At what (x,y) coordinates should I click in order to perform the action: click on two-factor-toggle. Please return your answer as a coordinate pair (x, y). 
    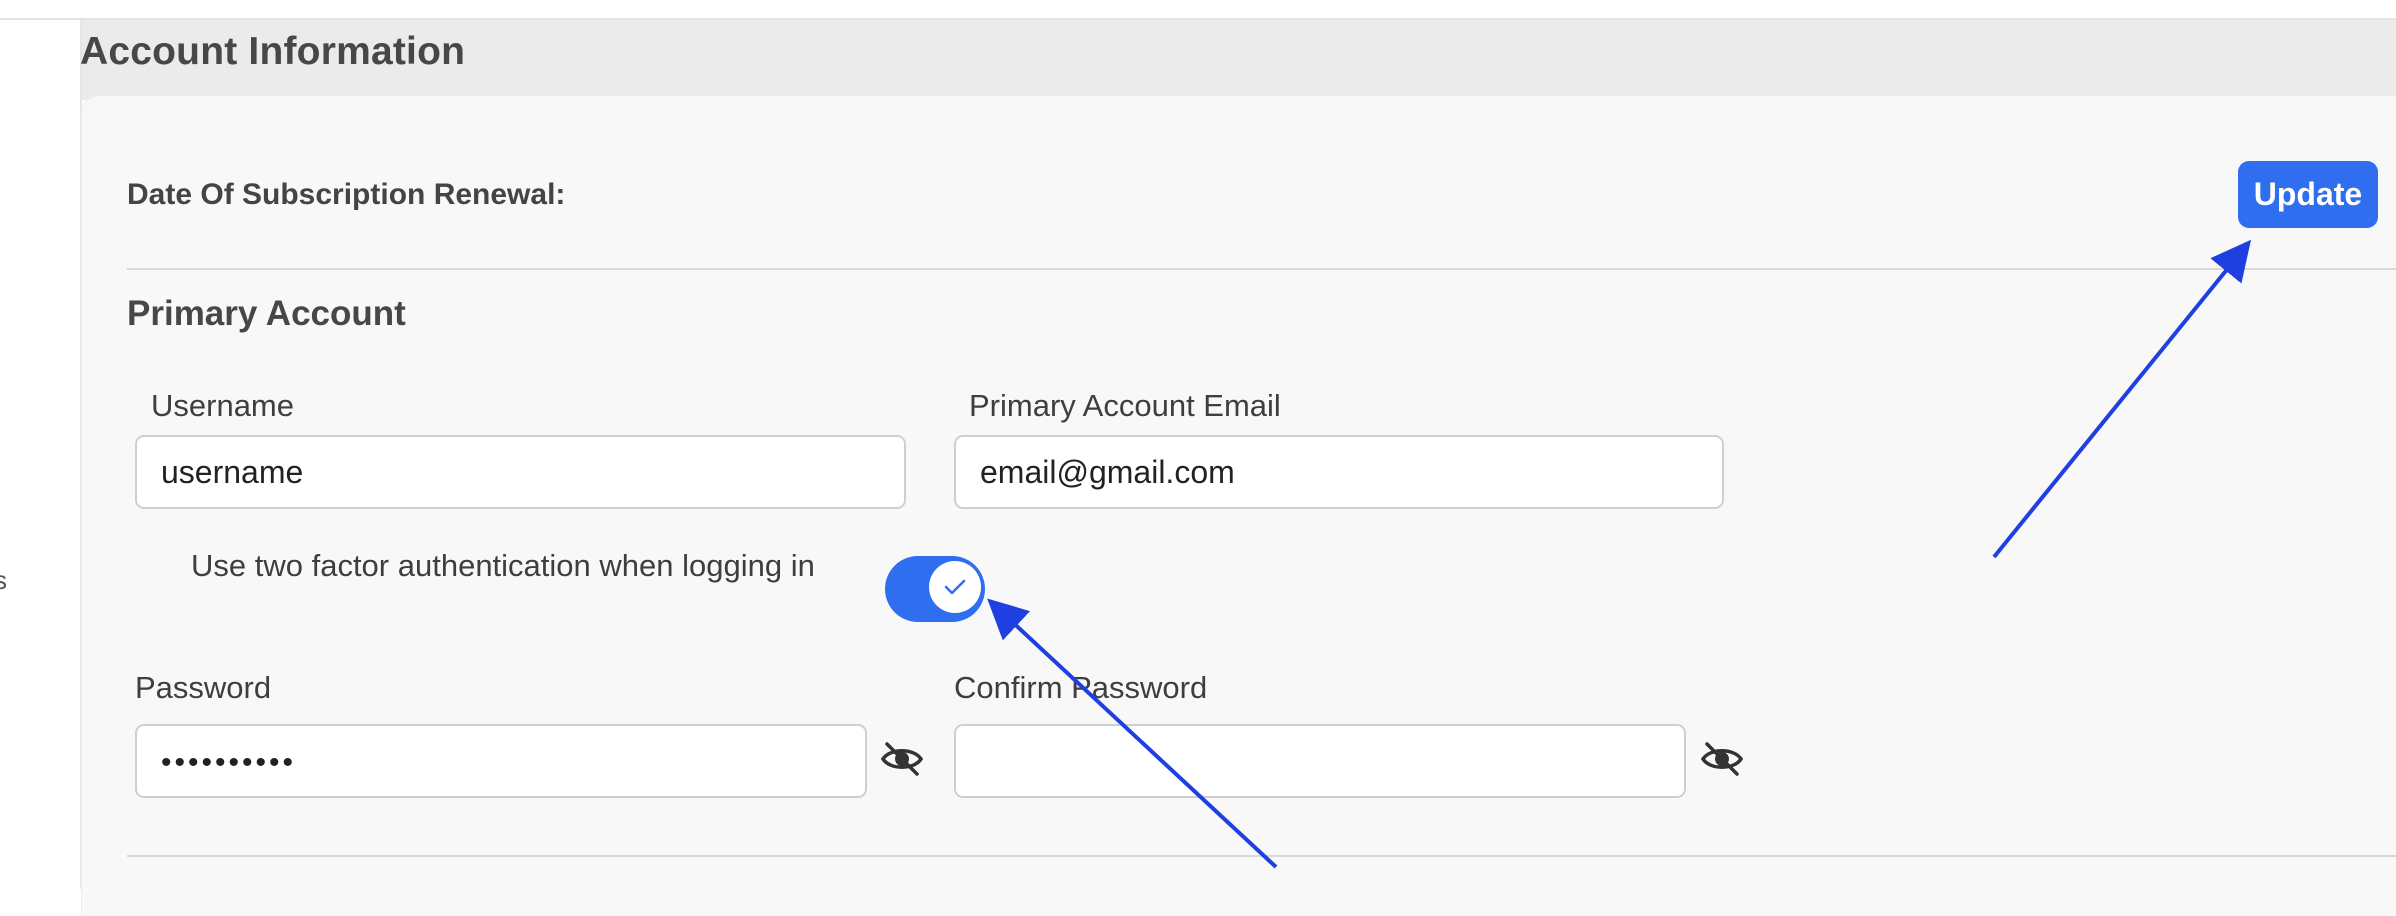
    Looking at the image, I should click on (935, 589).